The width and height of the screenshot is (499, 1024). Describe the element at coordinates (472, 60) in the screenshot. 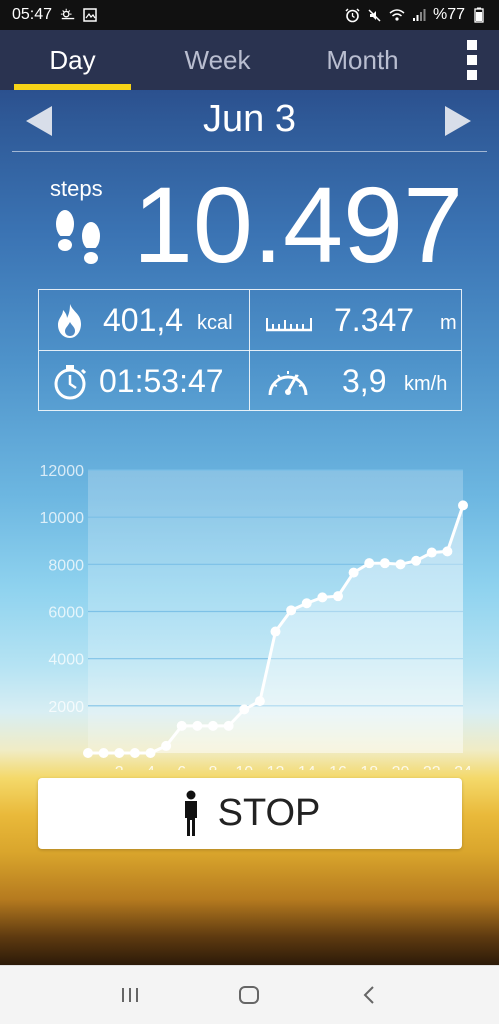

I see `overflow-menu-icon` at that location.